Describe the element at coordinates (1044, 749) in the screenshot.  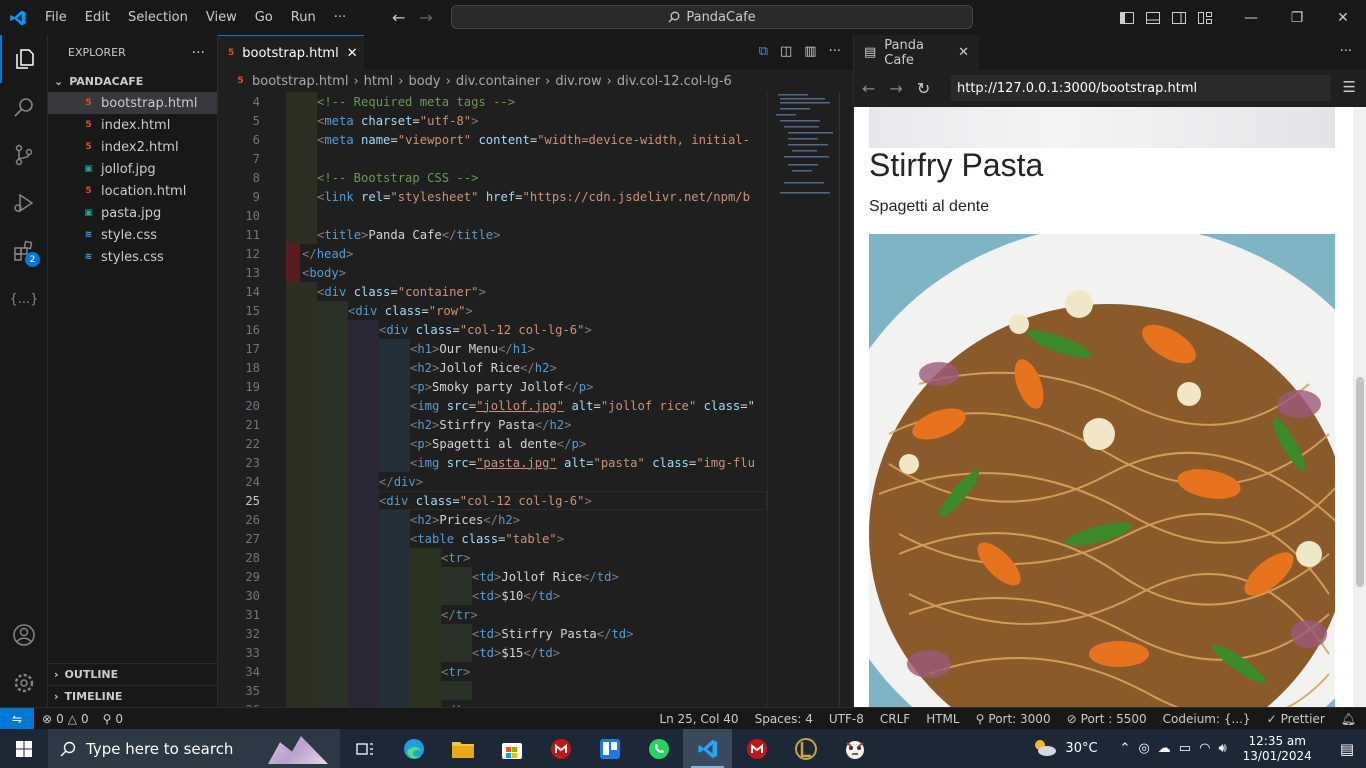
I see `weather-icon` at that location.